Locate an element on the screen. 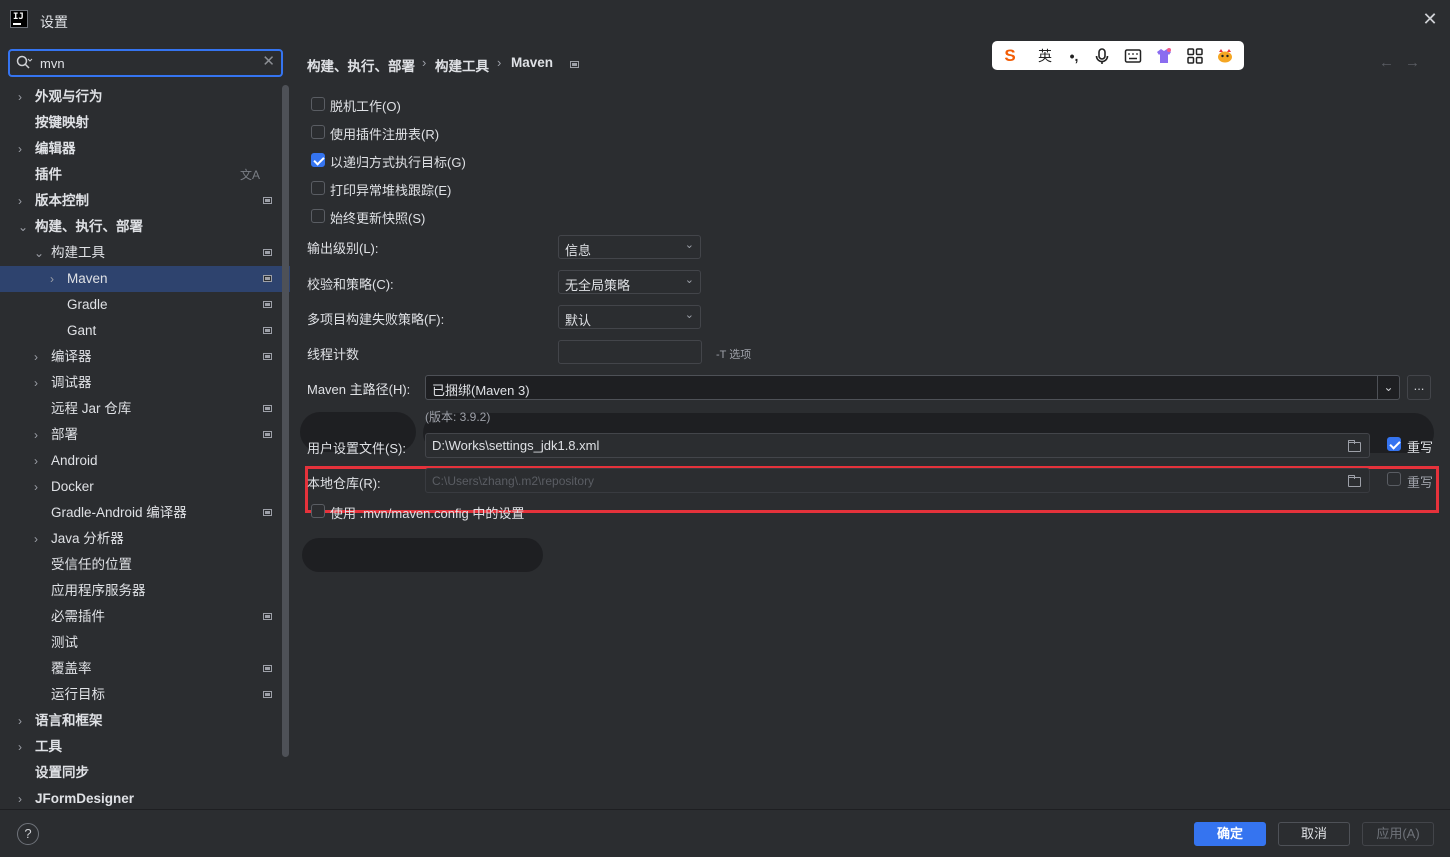 Image resolution: width=1450 pixels, height=857 pixels. use-mvn-config-label: 使用 .mvn/maven.config 中的设置 is located at coordinates (427, 513).